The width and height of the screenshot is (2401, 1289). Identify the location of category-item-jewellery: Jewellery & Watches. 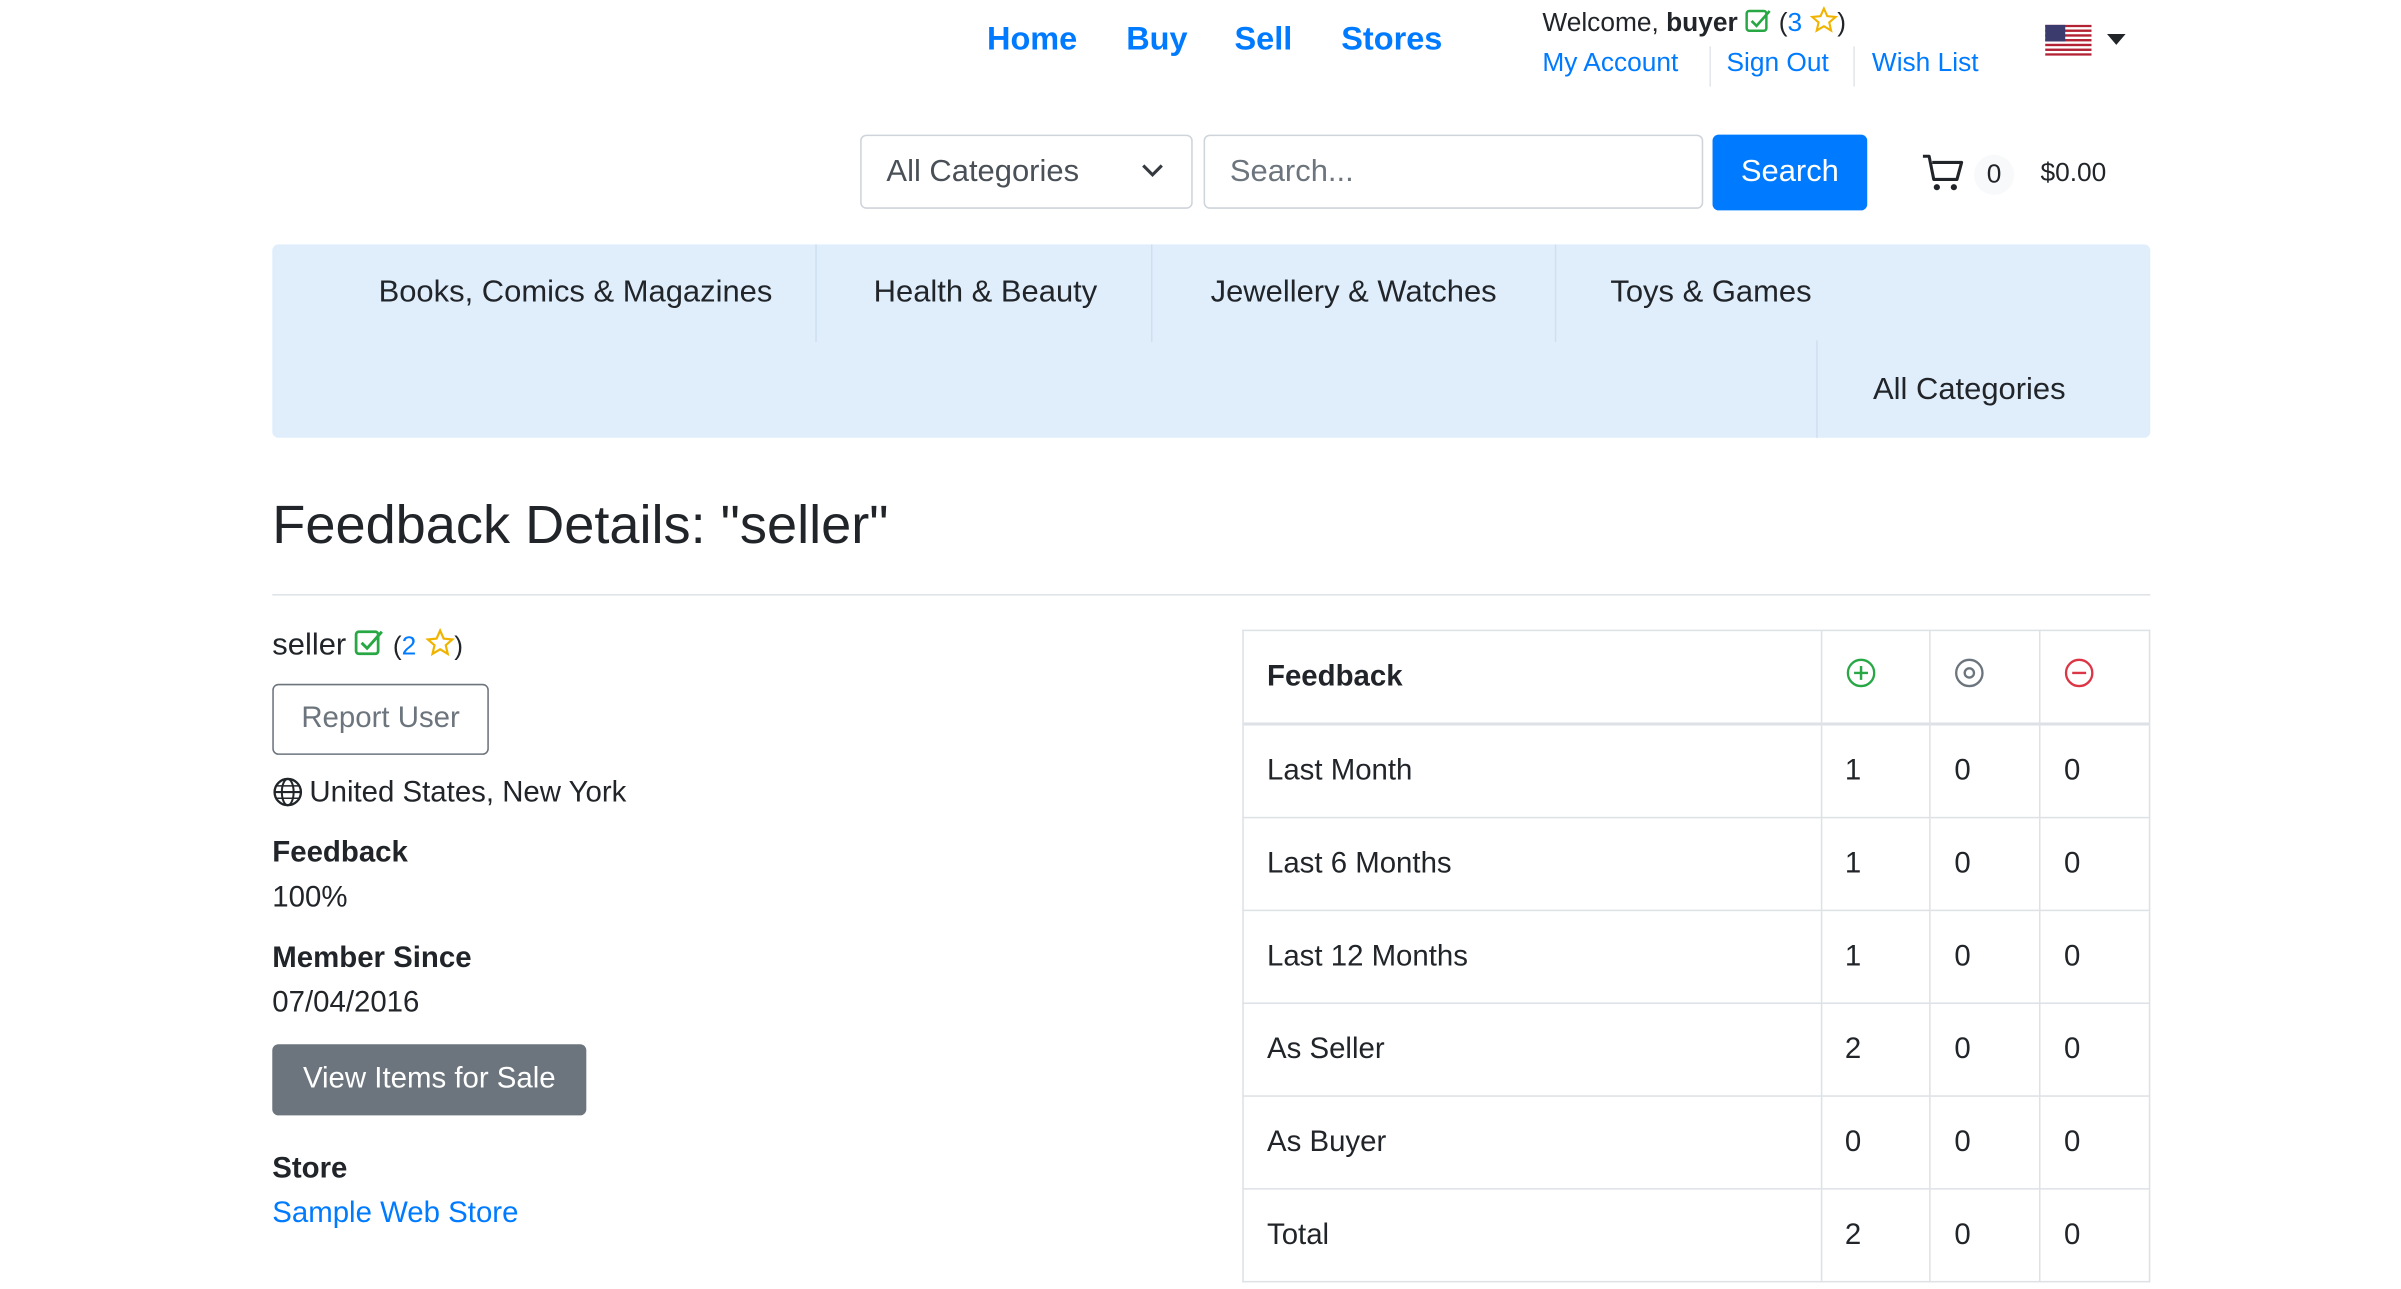
(1353, 292).